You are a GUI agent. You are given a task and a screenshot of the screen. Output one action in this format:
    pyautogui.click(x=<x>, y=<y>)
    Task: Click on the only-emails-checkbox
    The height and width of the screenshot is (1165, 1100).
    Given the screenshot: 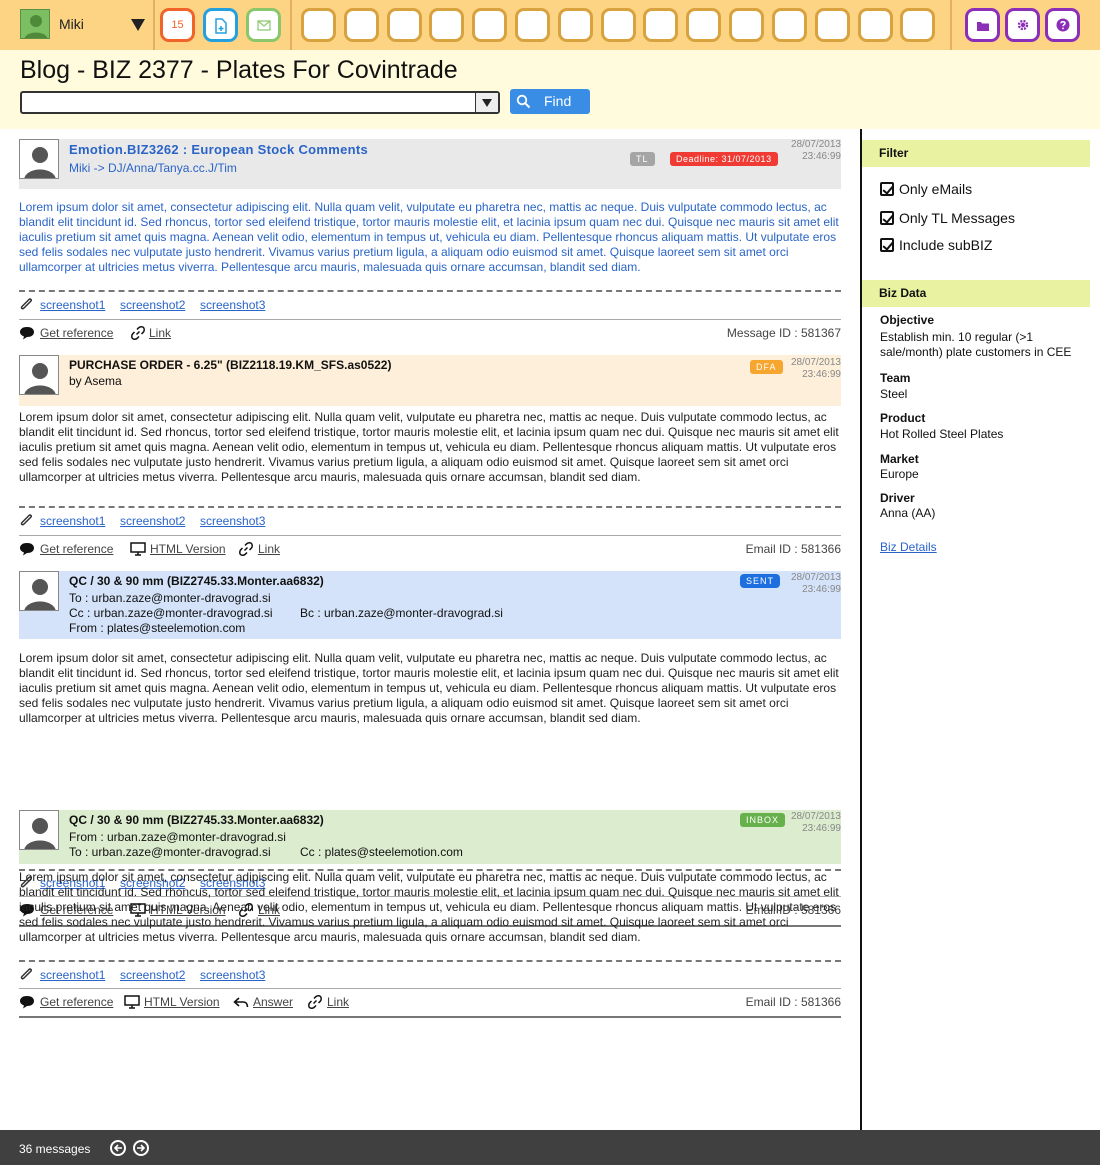 What is the action you would take?
    pyautogui.click(x=887, y=189)
    